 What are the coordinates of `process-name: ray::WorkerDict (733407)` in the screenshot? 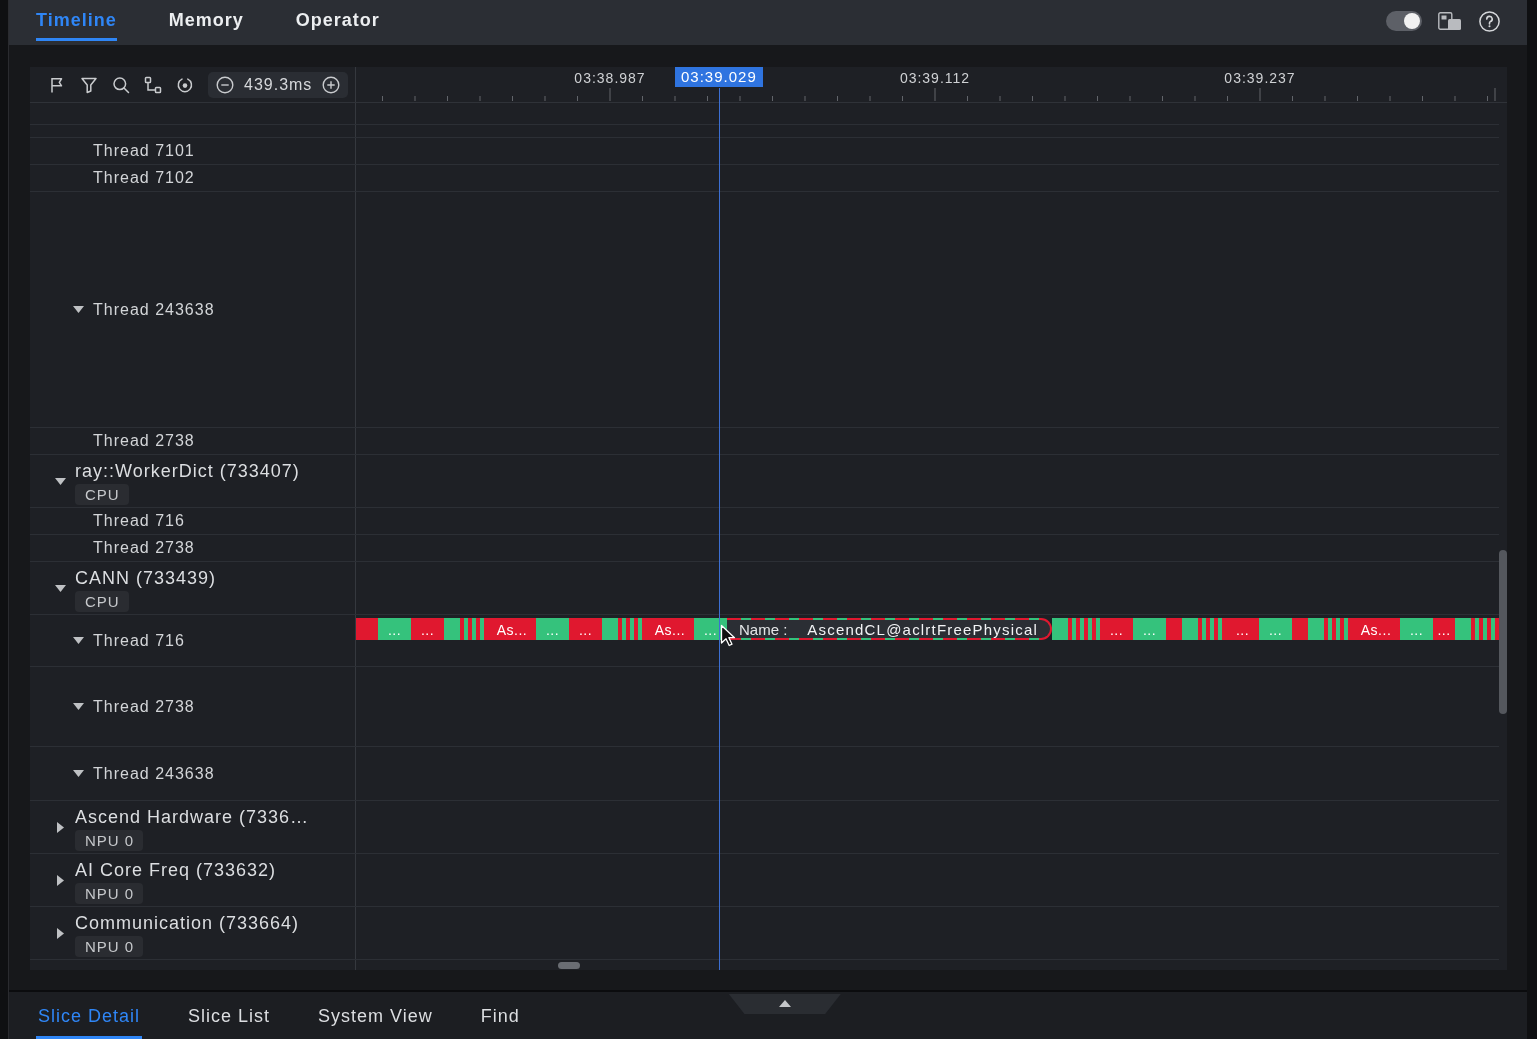 It's located at (187, 470).